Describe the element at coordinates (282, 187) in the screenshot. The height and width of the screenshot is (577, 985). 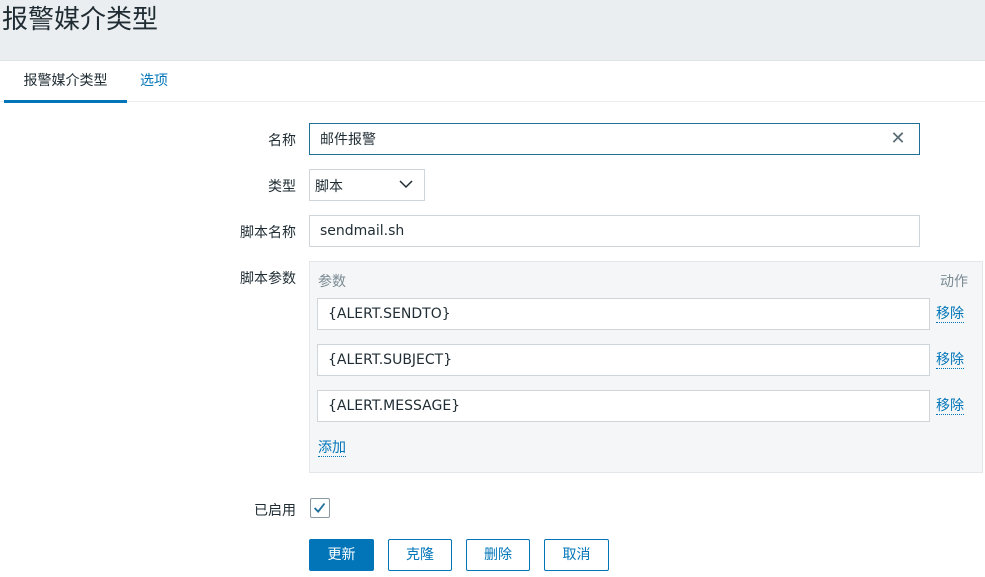
I see `type-label: 类型` at that location.